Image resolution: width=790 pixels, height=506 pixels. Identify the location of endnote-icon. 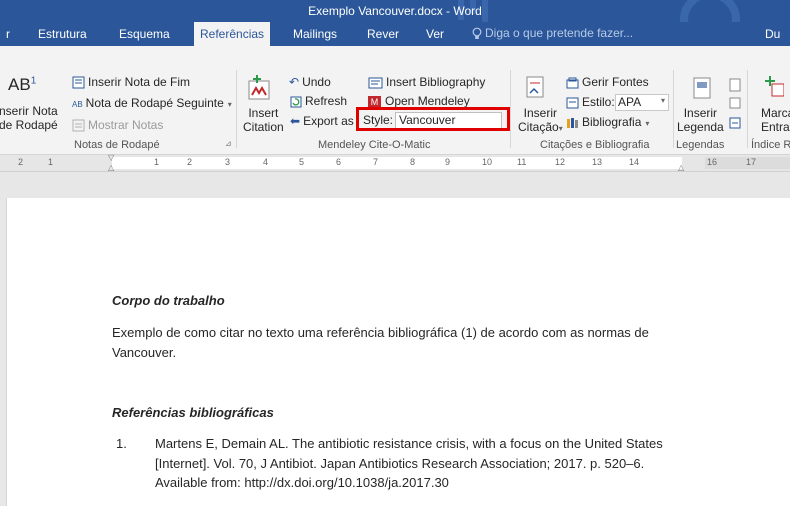
(78, 82).